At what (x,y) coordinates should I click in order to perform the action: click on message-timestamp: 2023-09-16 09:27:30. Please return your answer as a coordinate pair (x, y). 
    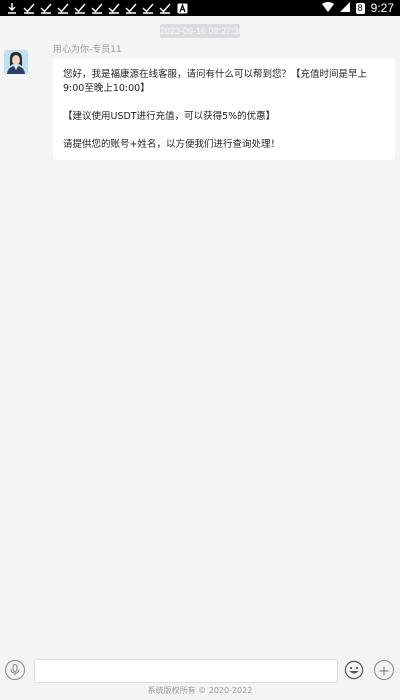
    Looking at the image, I should click on (200, 31).